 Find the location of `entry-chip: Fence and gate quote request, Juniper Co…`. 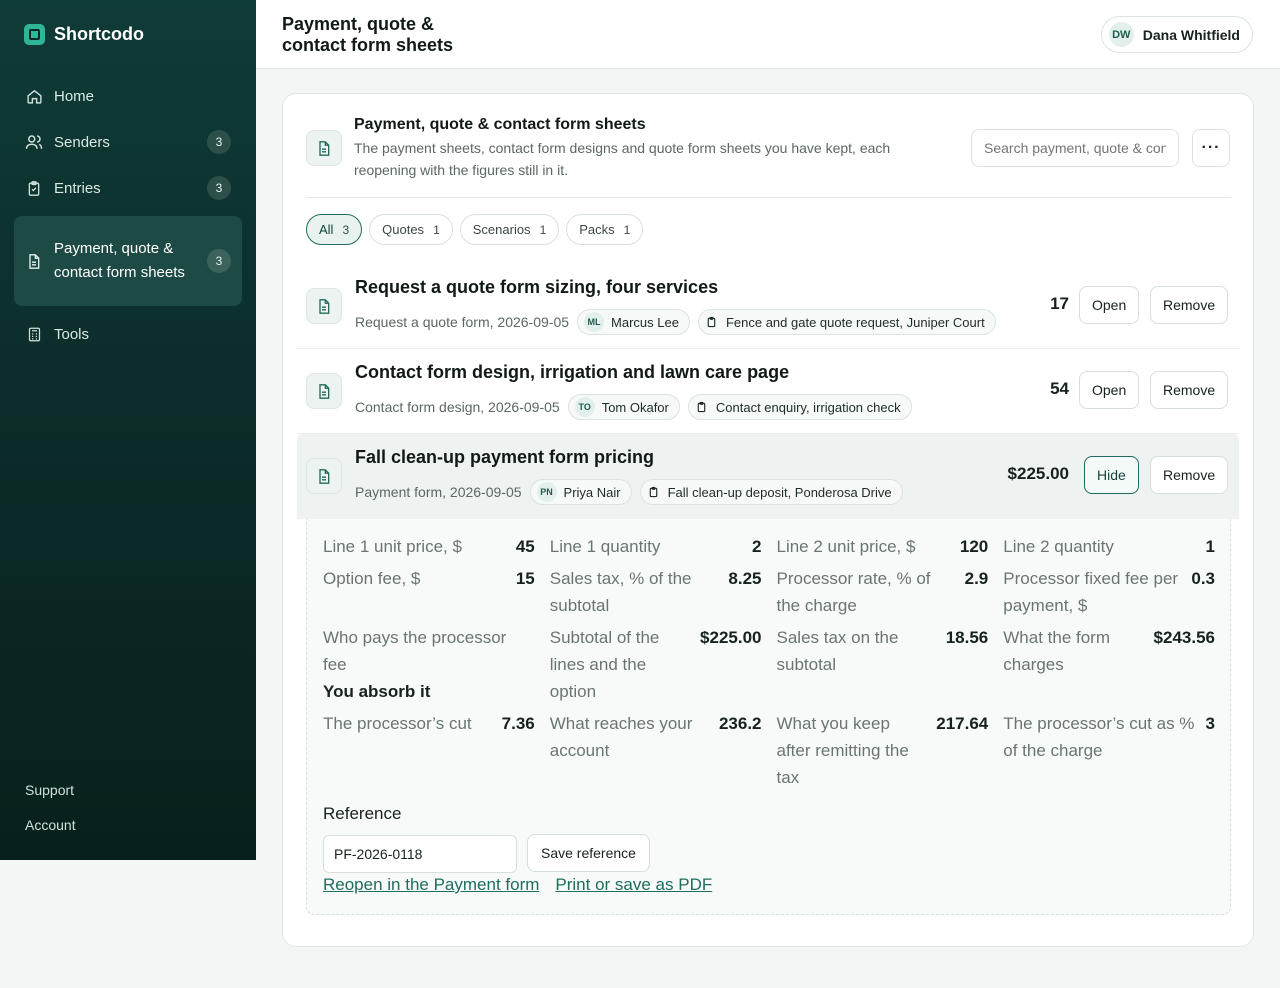

entry-chip: Fence and gate quote request, Juniper Co… is located at coordinates (846, 322).